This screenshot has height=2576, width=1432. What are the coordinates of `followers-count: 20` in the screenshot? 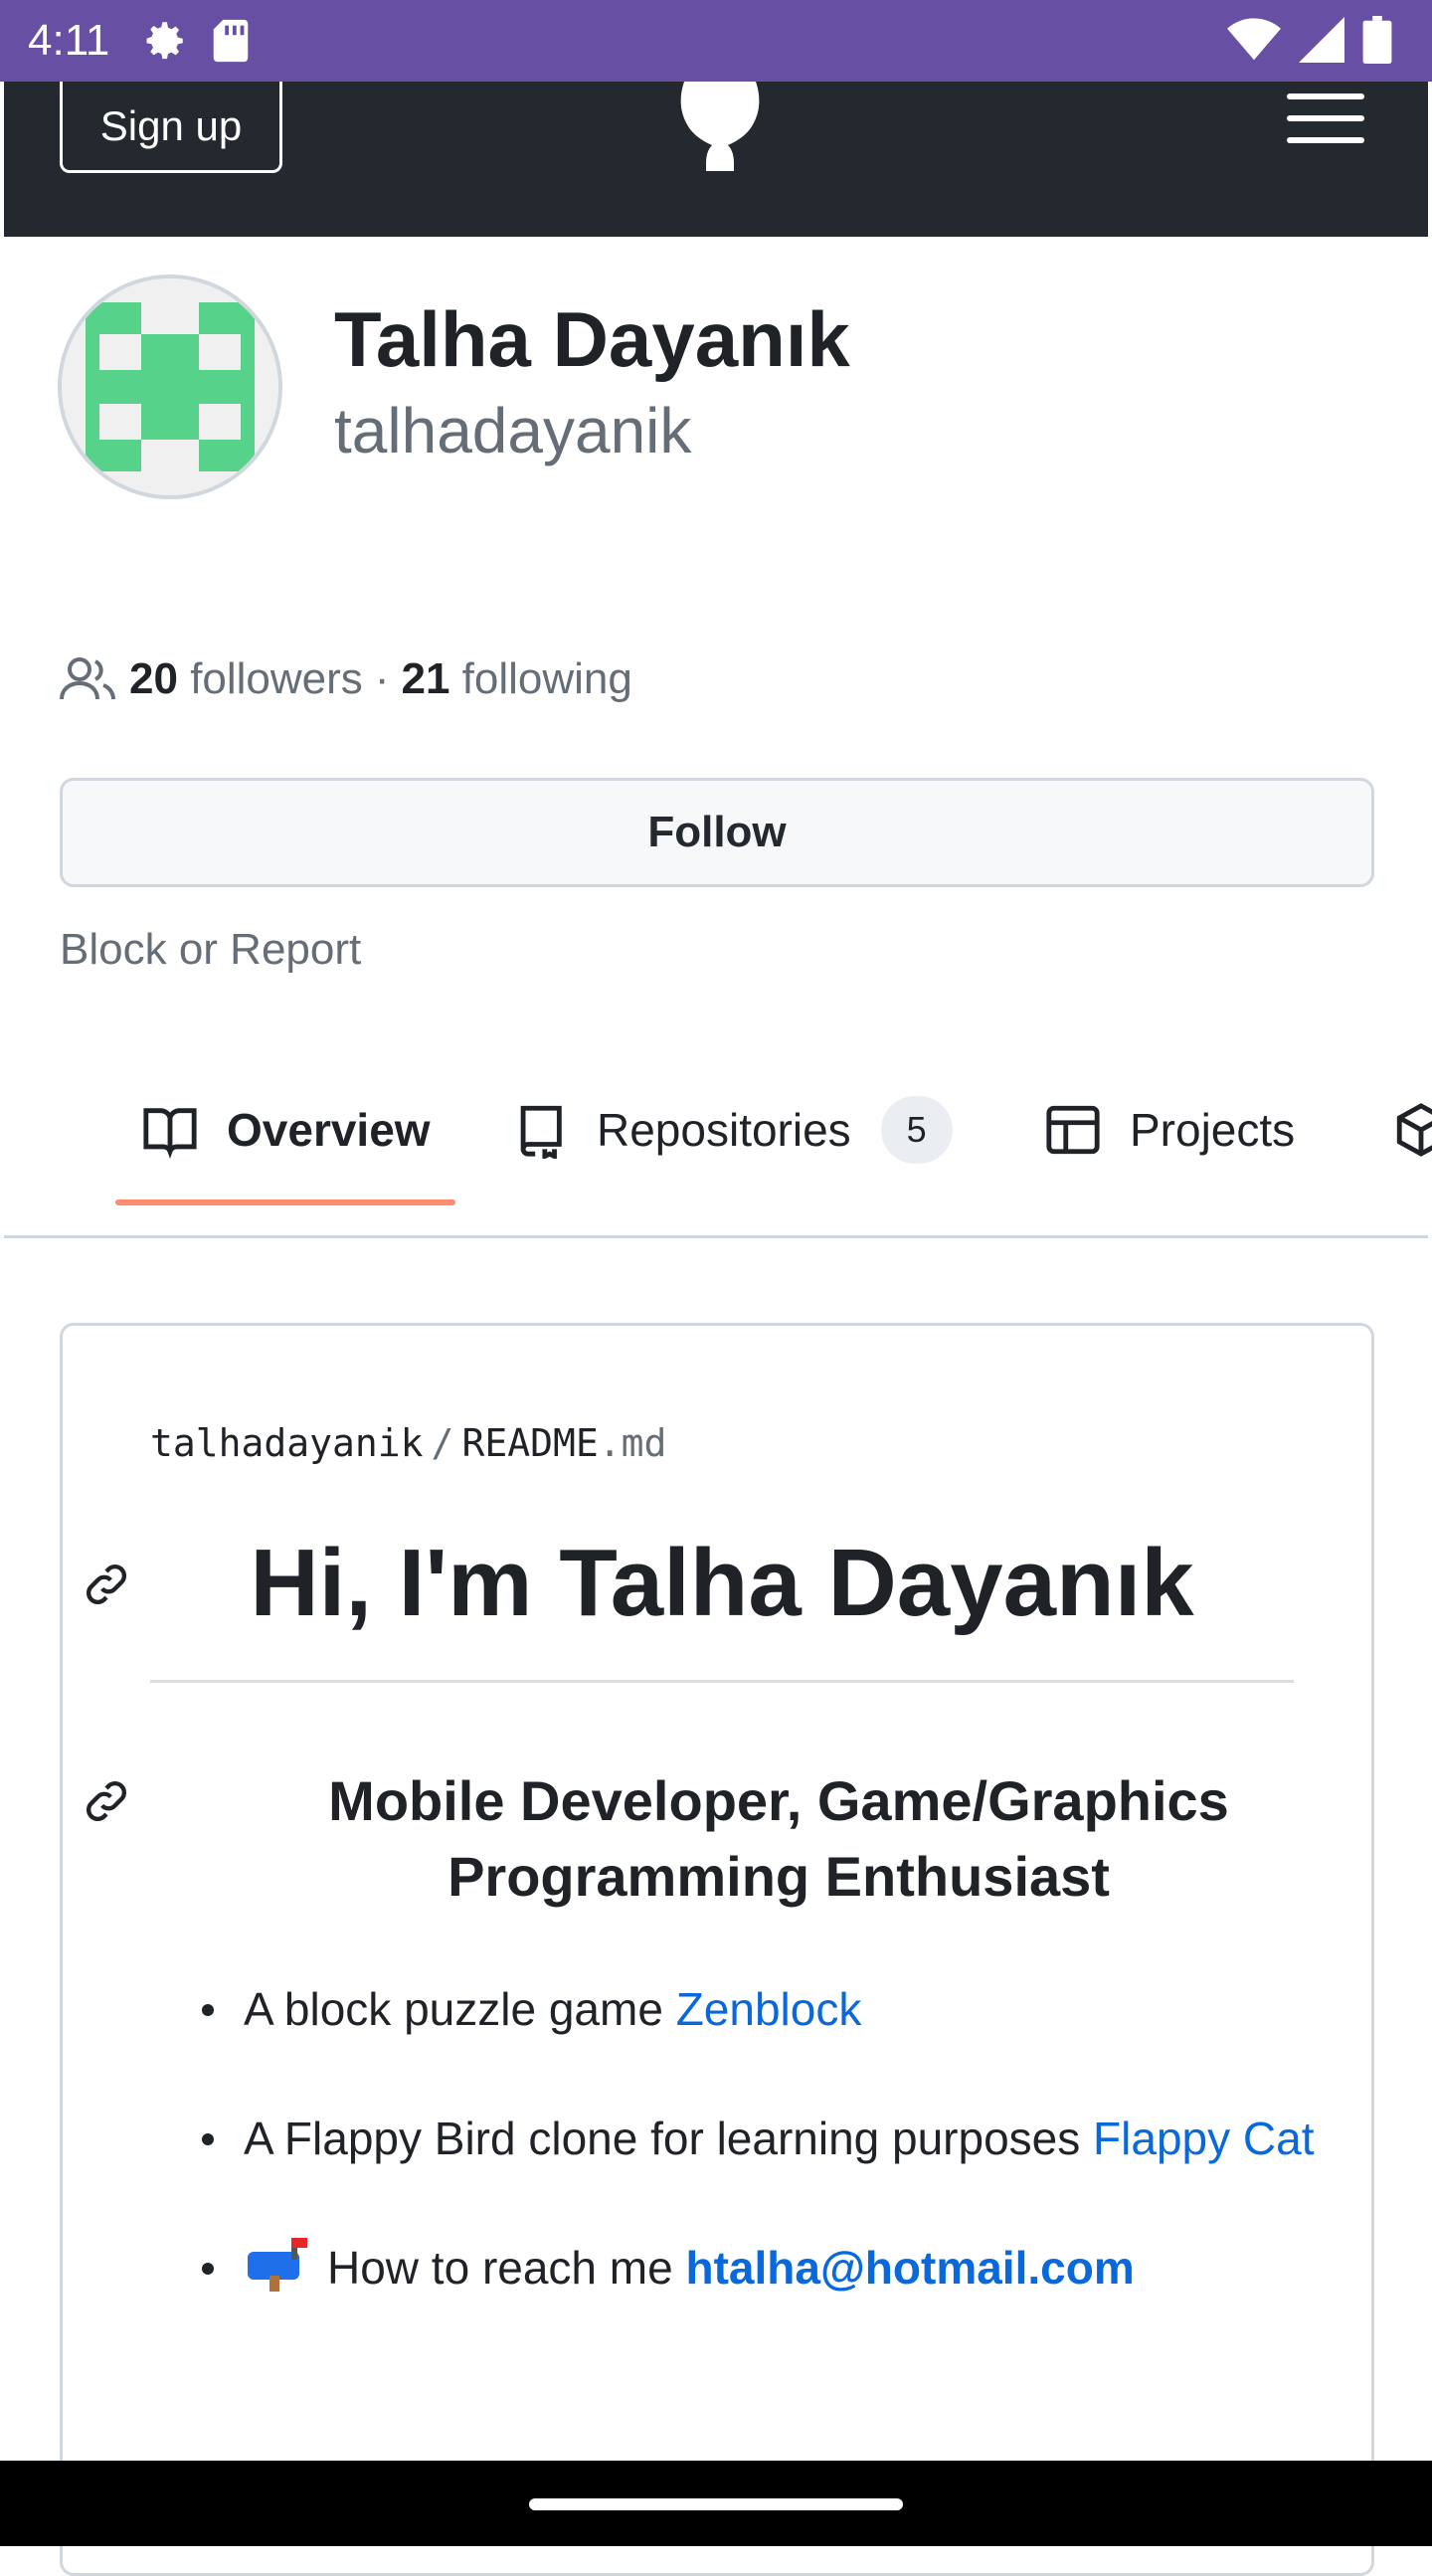 It's located at (153, 678).